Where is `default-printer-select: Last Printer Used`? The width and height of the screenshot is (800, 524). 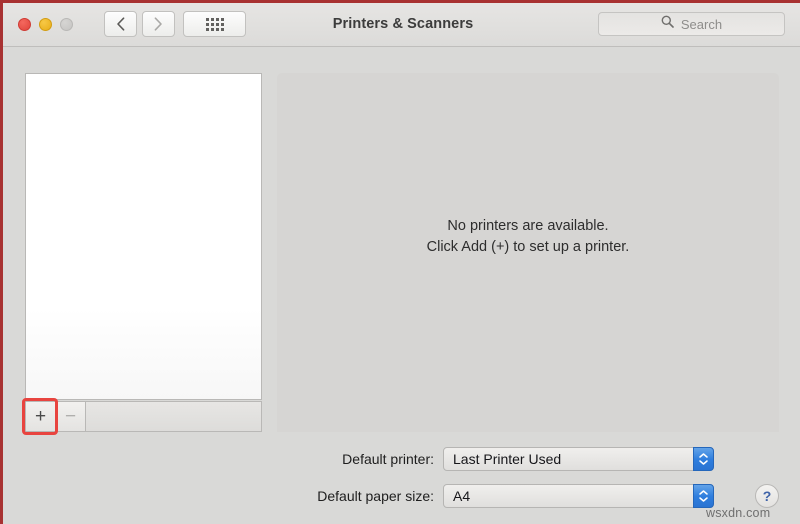 default-printer-select: Last Printer Used is located at coordinates (578, 459).